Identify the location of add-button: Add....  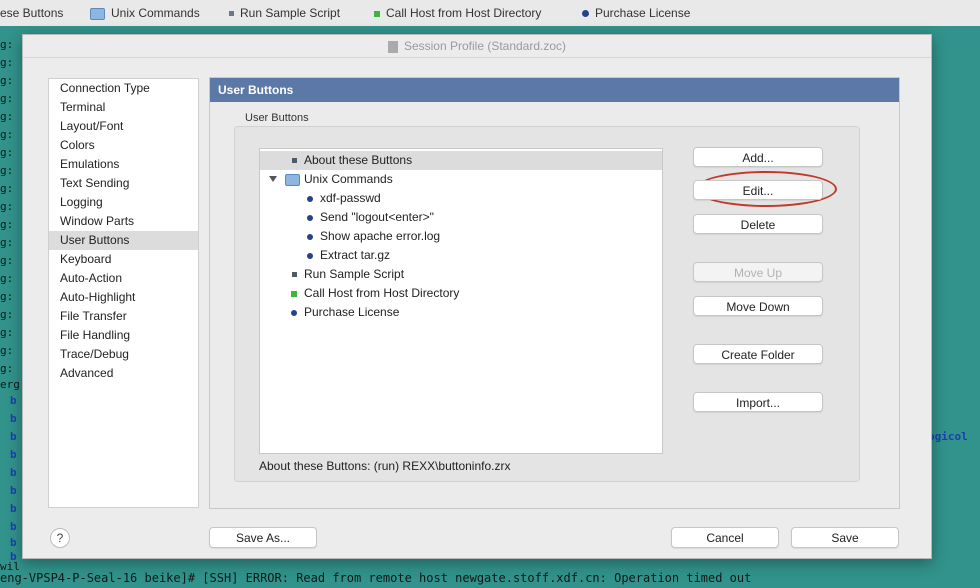
(758, 157).